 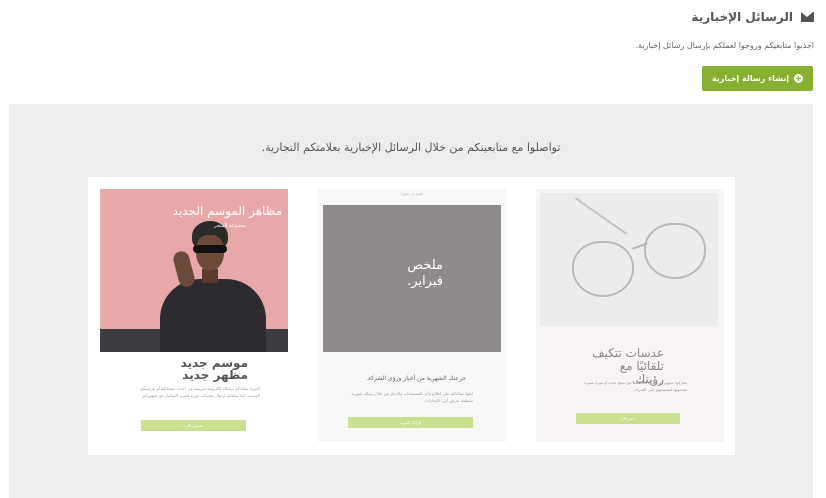 What do you see at coordinates (807, 17) in the screenshot?
I see `envelope-icon` at bounding box center [807, 17].